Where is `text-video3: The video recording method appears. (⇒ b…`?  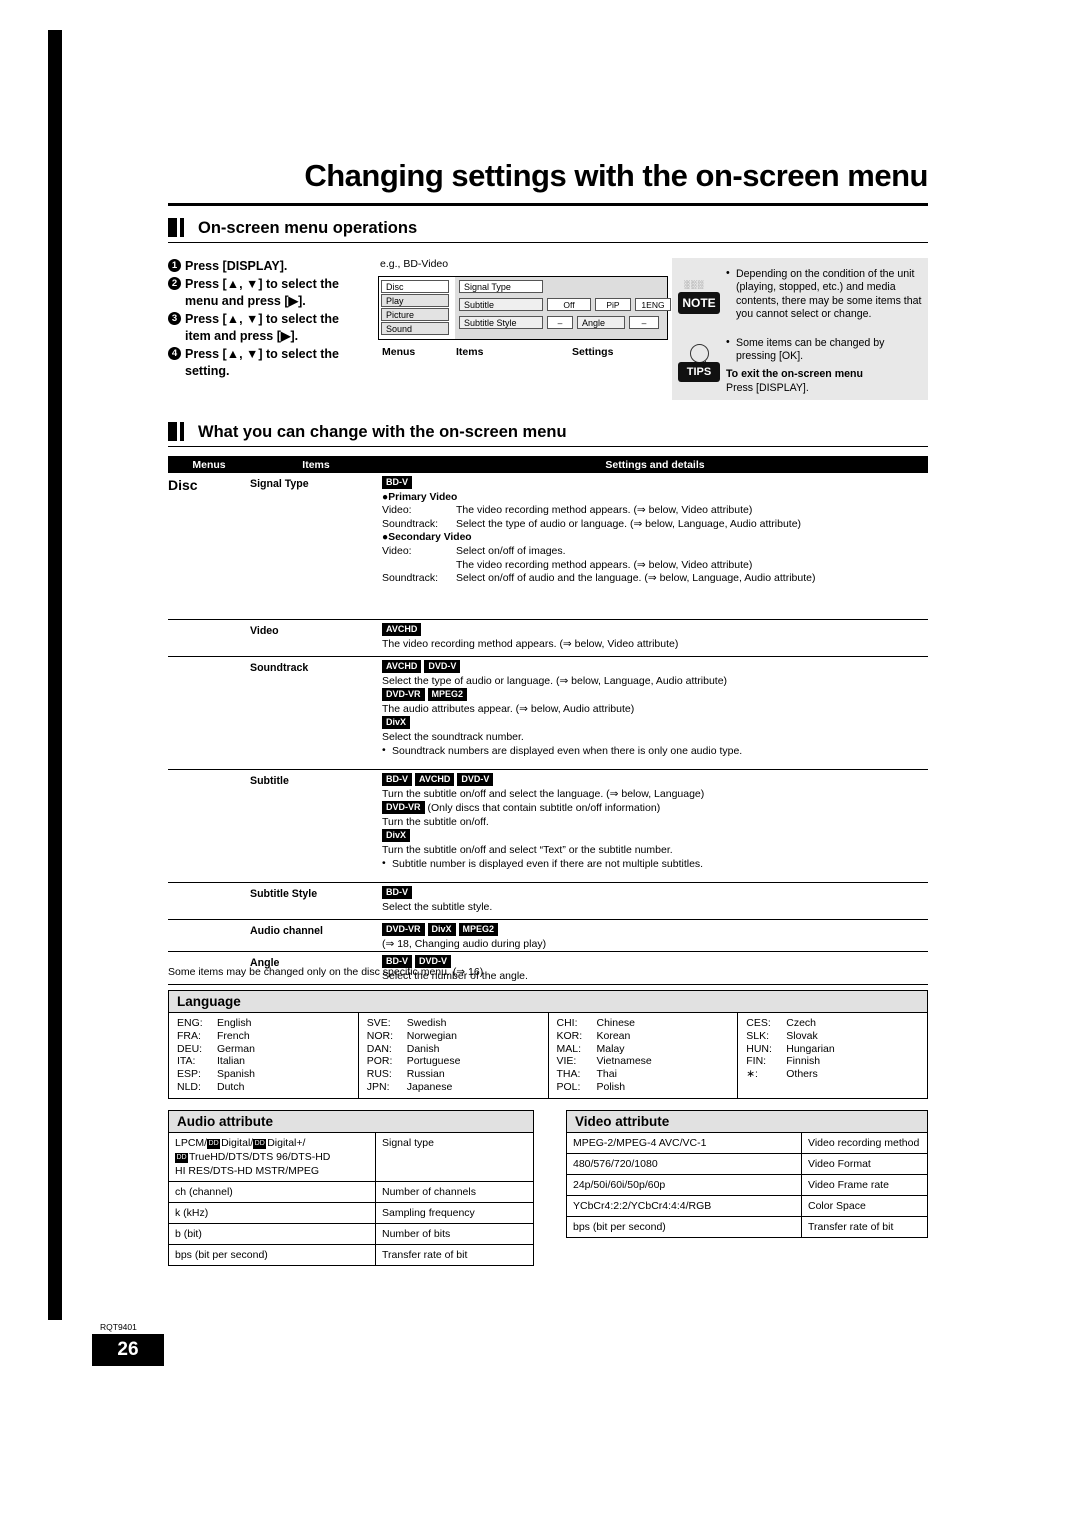
text-video3: The video recording method appears. (⇒ b… is located at coordinates (604, 564).